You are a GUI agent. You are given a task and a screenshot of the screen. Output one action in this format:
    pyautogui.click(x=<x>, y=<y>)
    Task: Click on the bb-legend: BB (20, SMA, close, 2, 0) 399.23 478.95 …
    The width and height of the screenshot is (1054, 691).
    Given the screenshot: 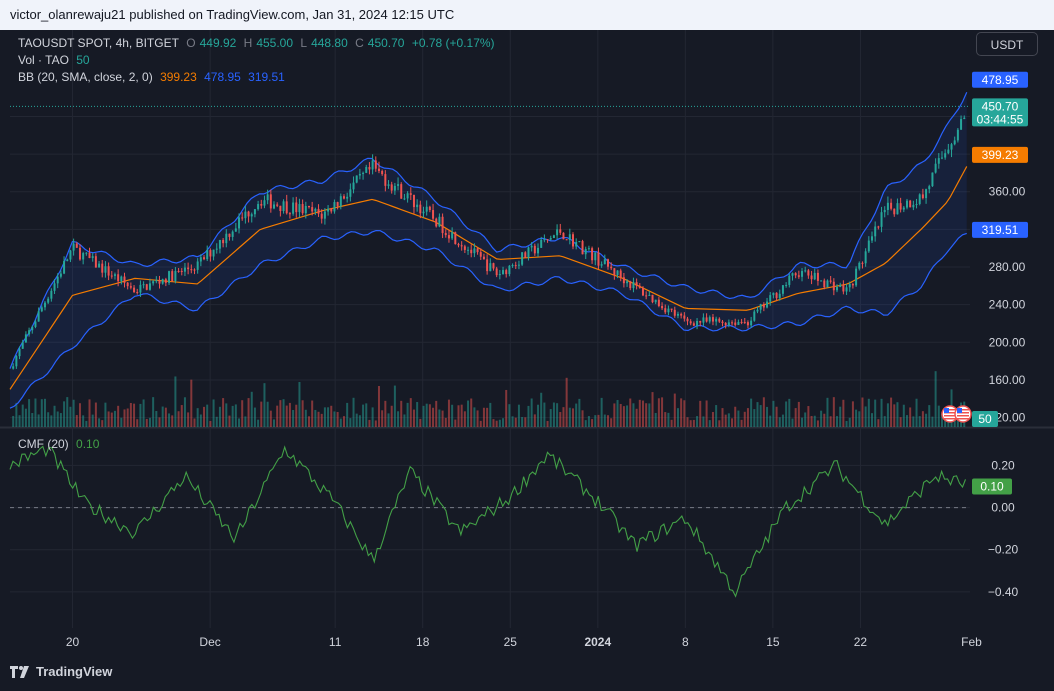 What is the action you would take?
    pyautogui.click(x=153, y=77)
    